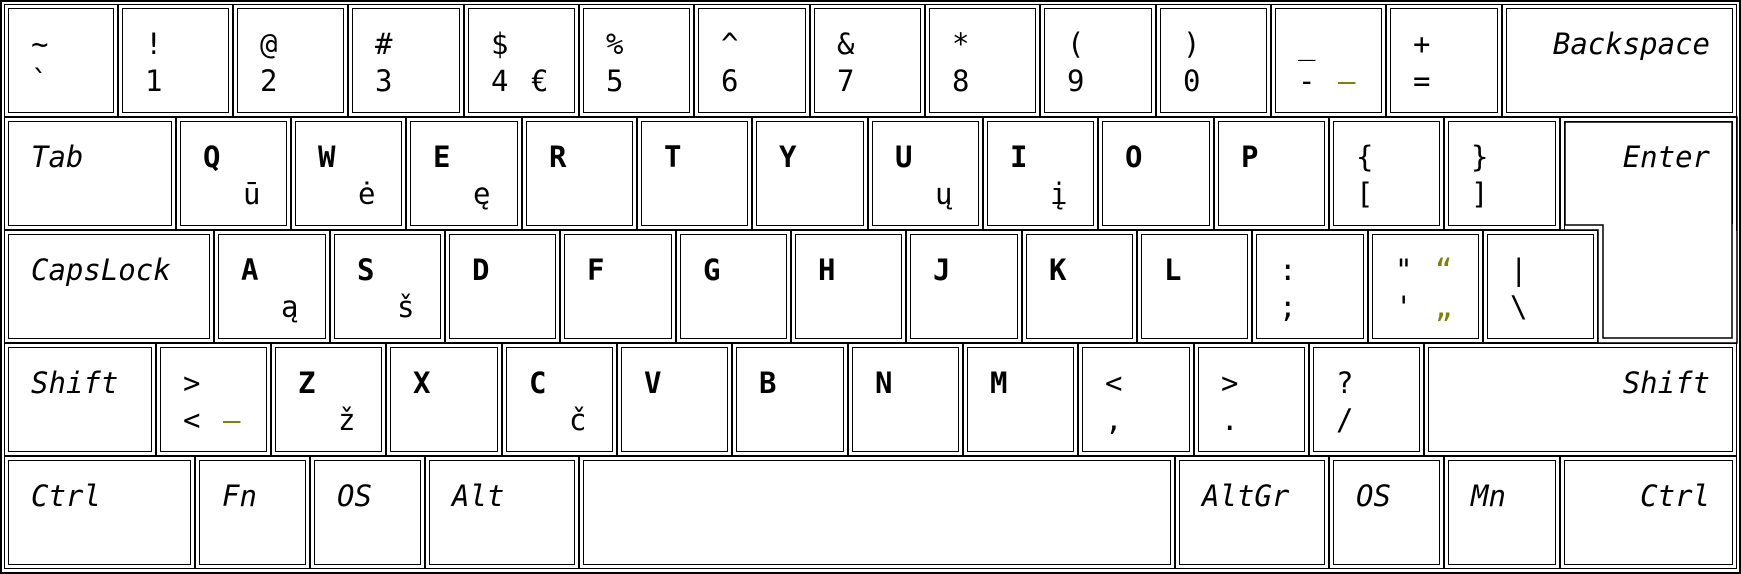  I want to click on key-tilde: ~ `, so click(61, 60).